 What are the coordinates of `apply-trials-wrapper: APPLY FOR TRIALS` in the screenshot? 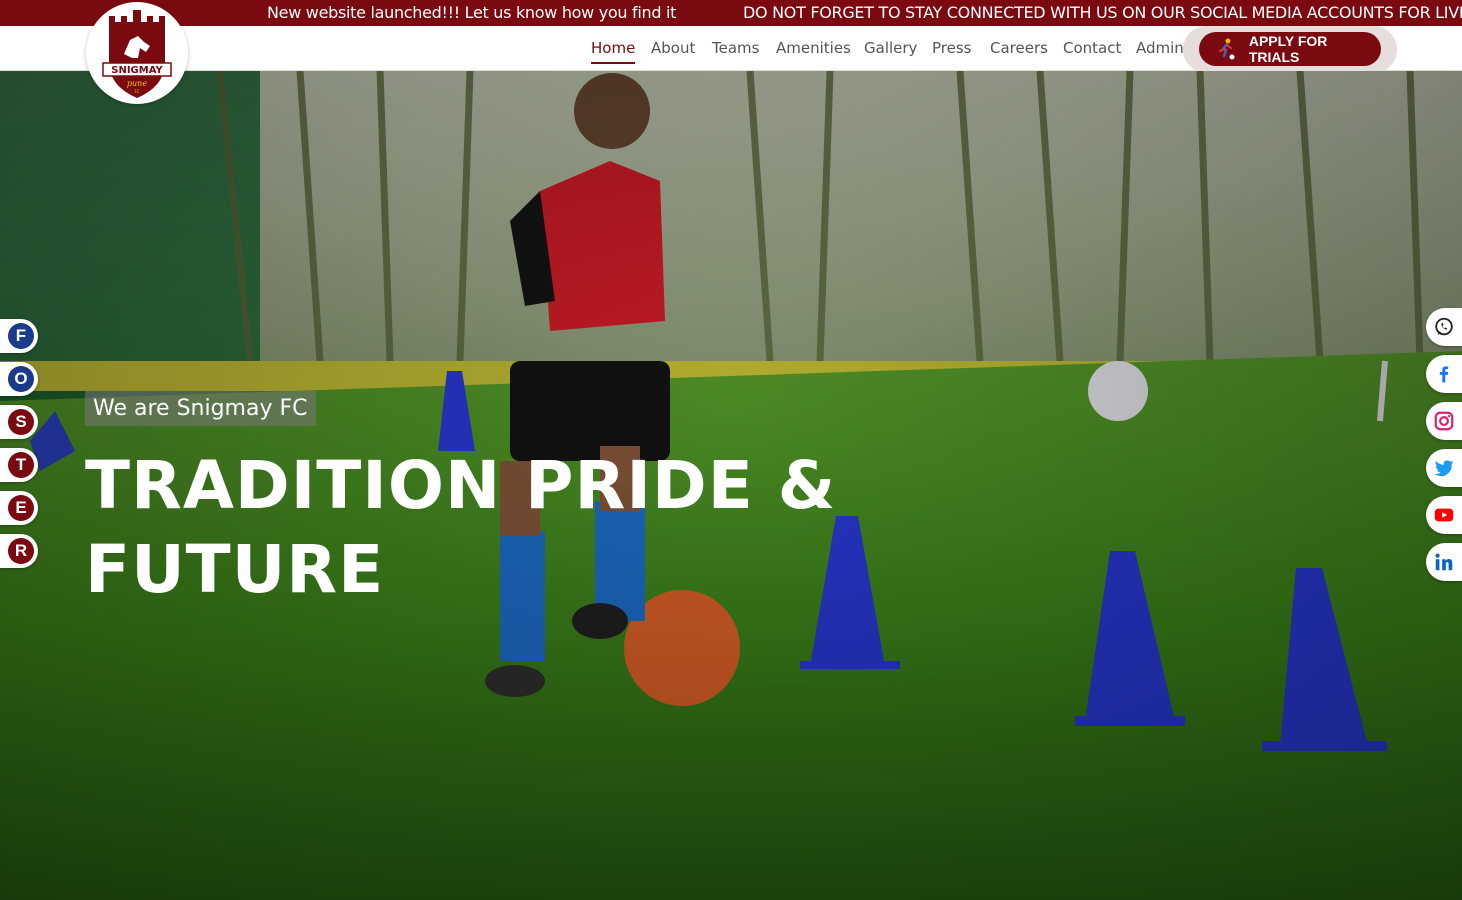 It's located at (1290, 49).